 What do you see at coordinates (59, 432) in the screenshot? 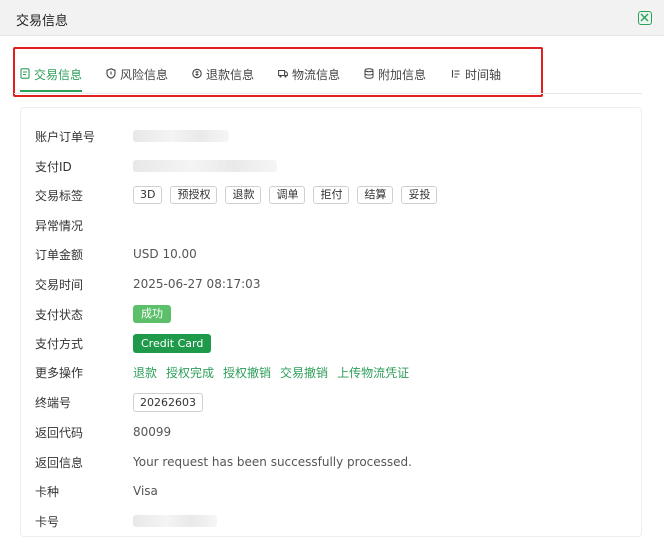
I see `field-label: 返回代码` at bounding box center [59, 432].